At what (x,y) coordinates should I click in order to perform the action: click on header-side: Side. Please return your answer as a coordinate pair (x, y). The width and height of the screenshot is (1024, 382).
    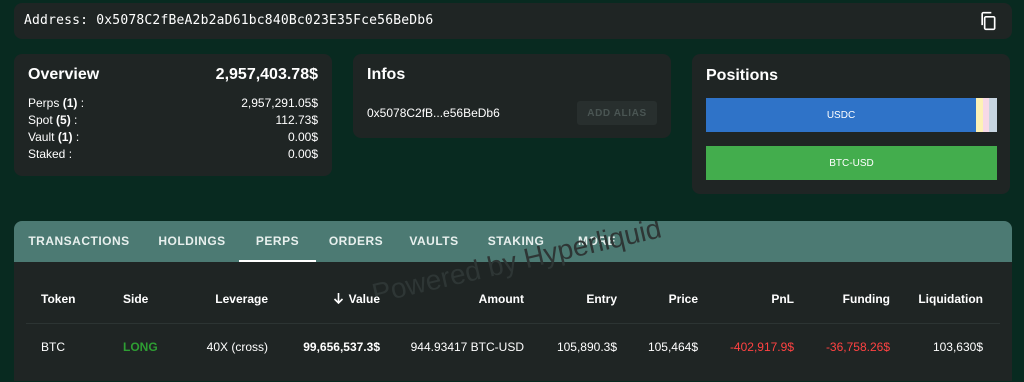
    Looking at the image, I should click on (135, 299).